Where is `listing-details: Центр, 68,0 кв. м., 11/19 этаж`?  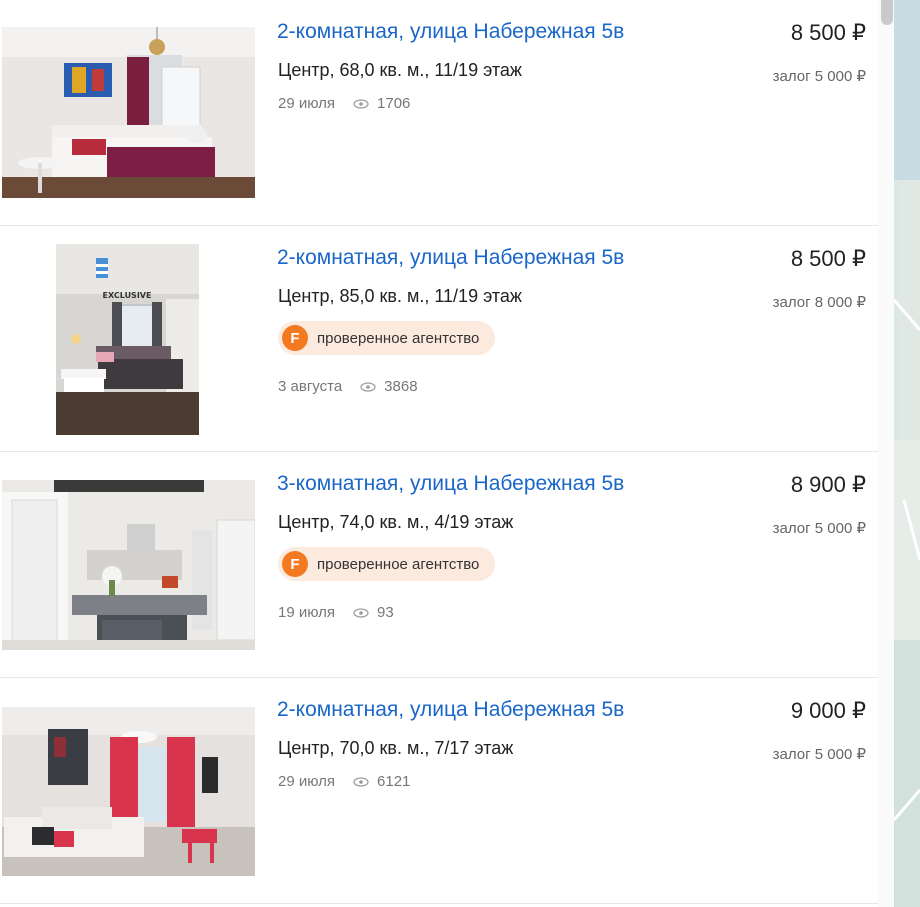
listing-details: Центр, 68,0 кв. м., 11/19 этаж is located at coordinates (400, 70).